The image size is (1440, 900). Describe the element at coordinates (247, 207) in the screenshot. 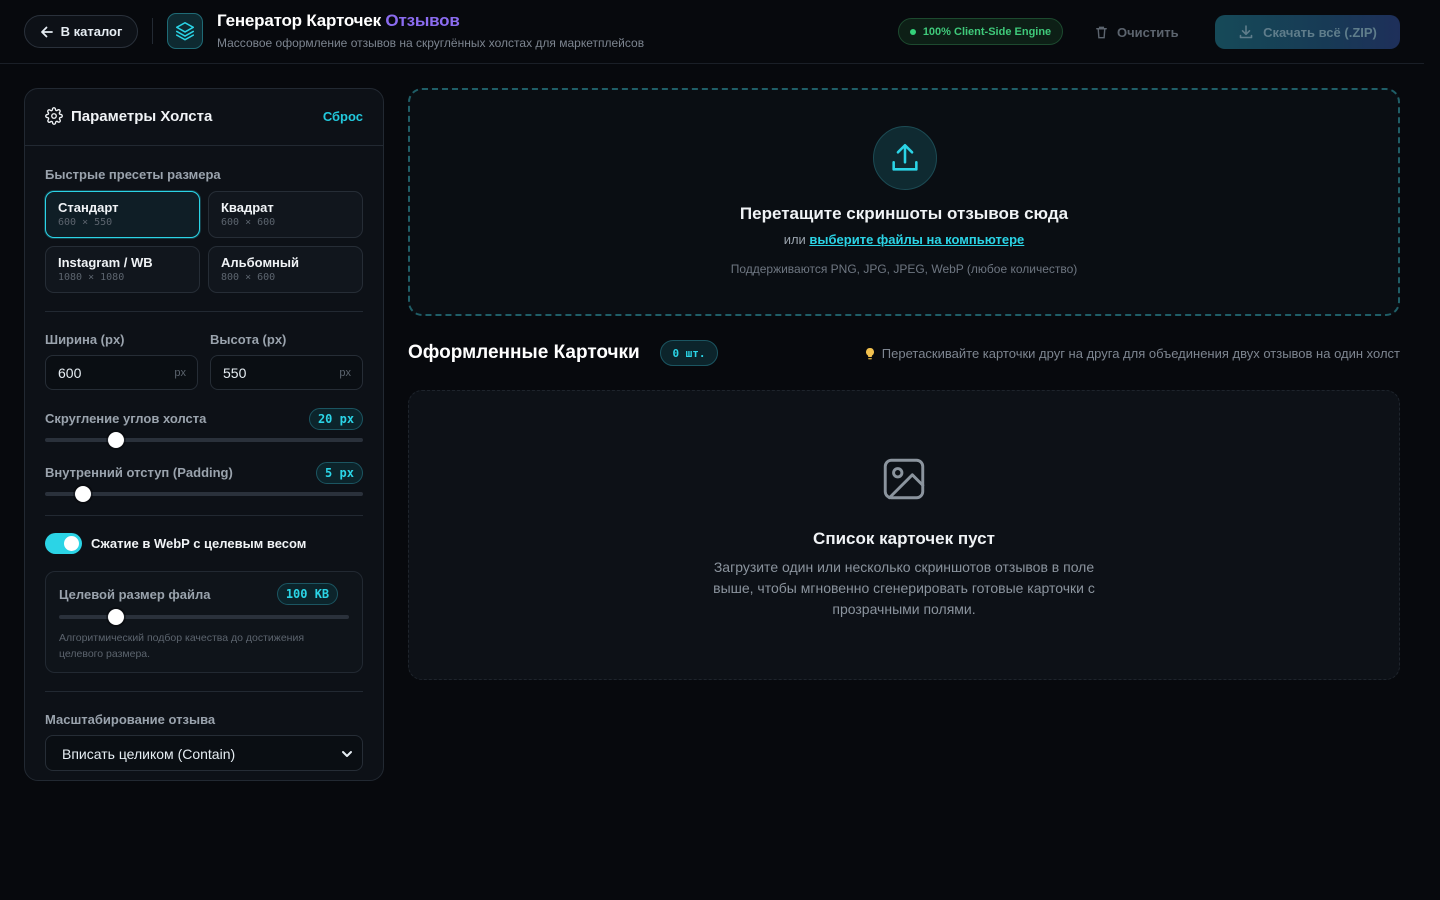

I see `preset-name: Квадрат` at that location.